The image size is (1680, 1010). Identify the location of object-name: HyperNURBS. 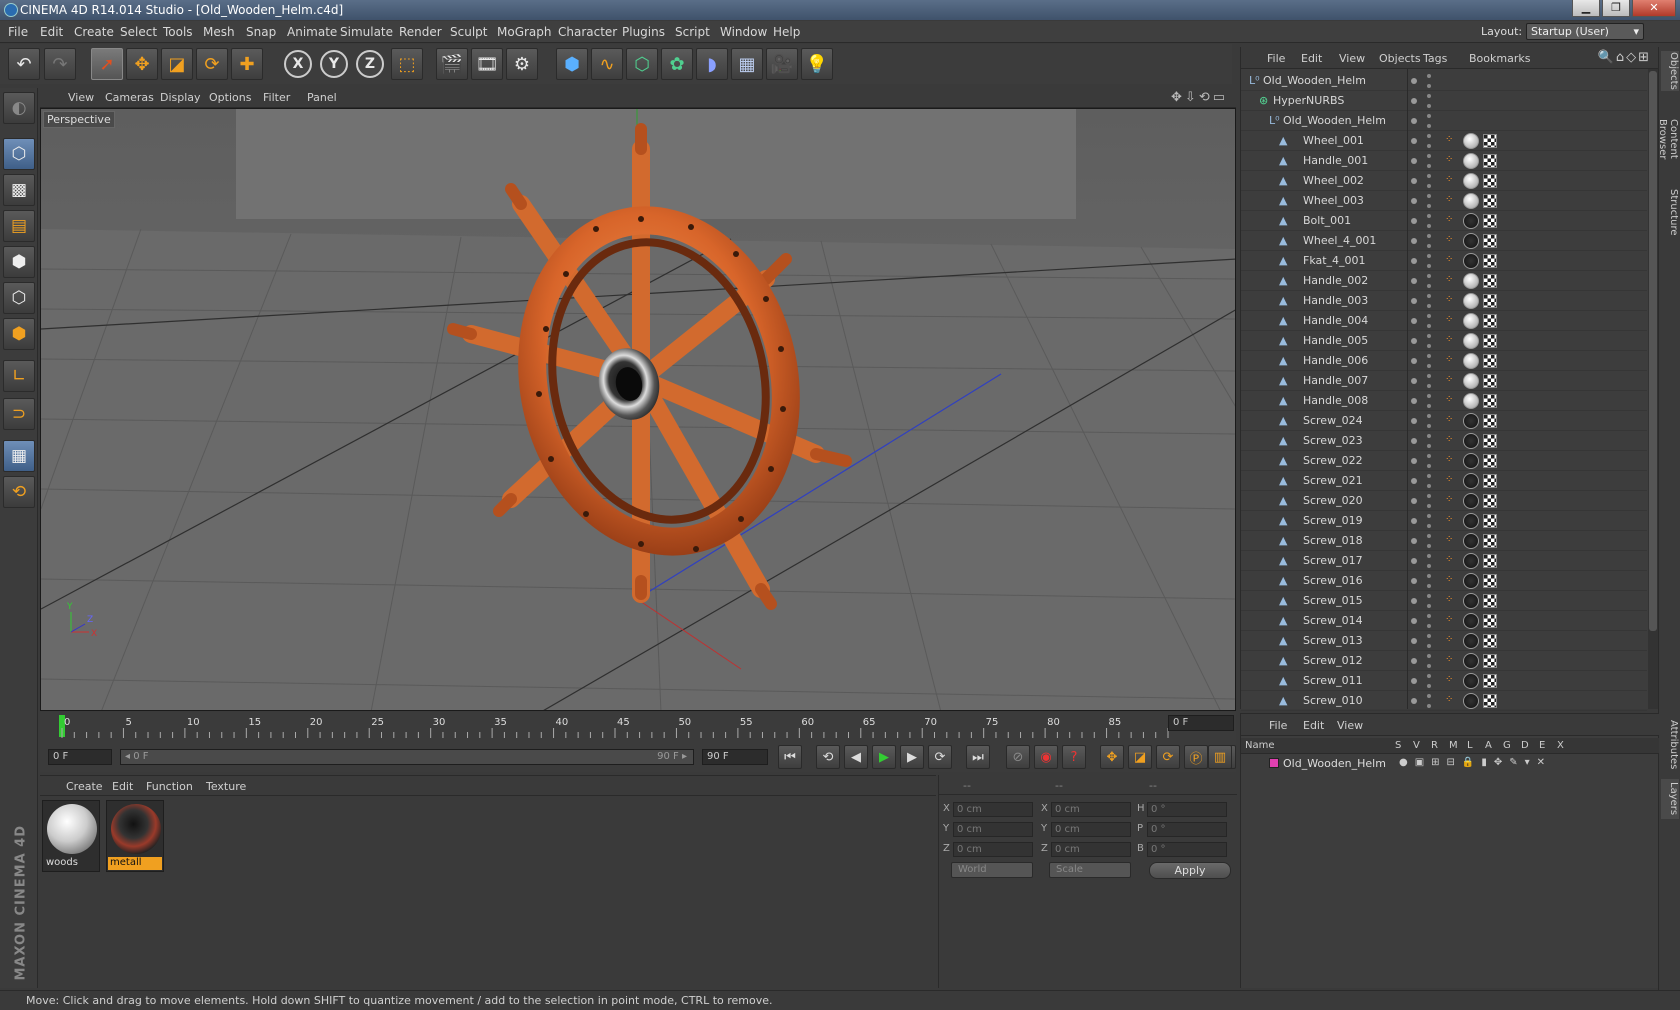
(1308, 100).